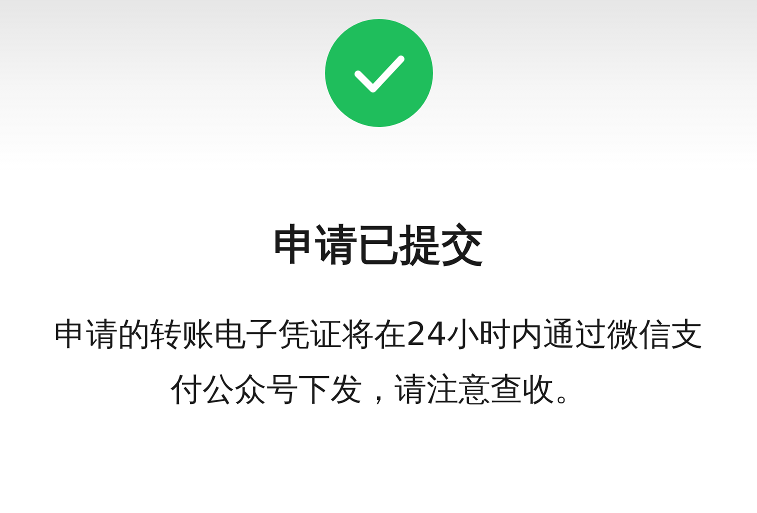  I want to click on check-circle-icon, so click(378, 73).